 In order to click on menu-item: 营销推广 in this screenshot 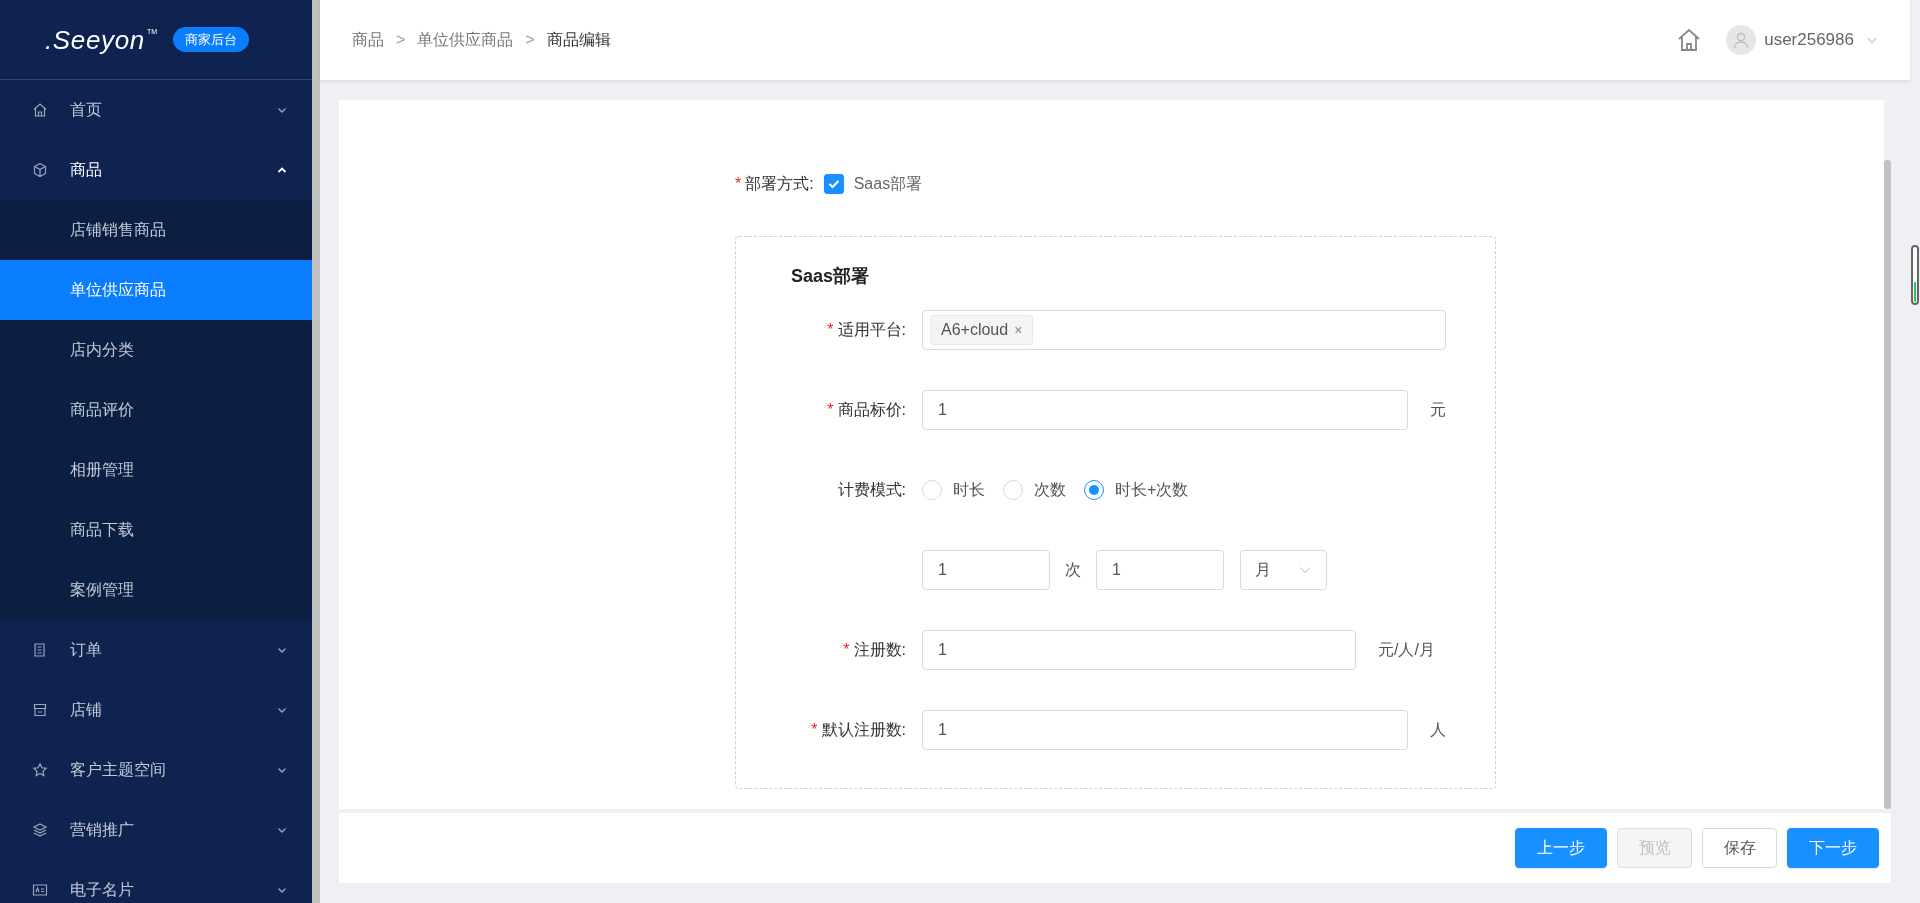, I will do `click(156, 830)`.